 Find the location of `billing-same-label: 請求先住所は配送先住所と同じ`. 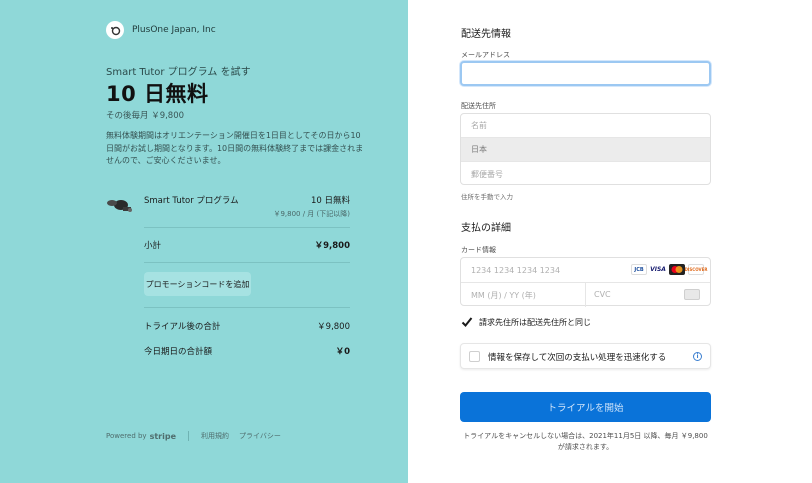

billing-same-label: 請求先住所は配送先住所と同じ is located at coordinates (535, 322).